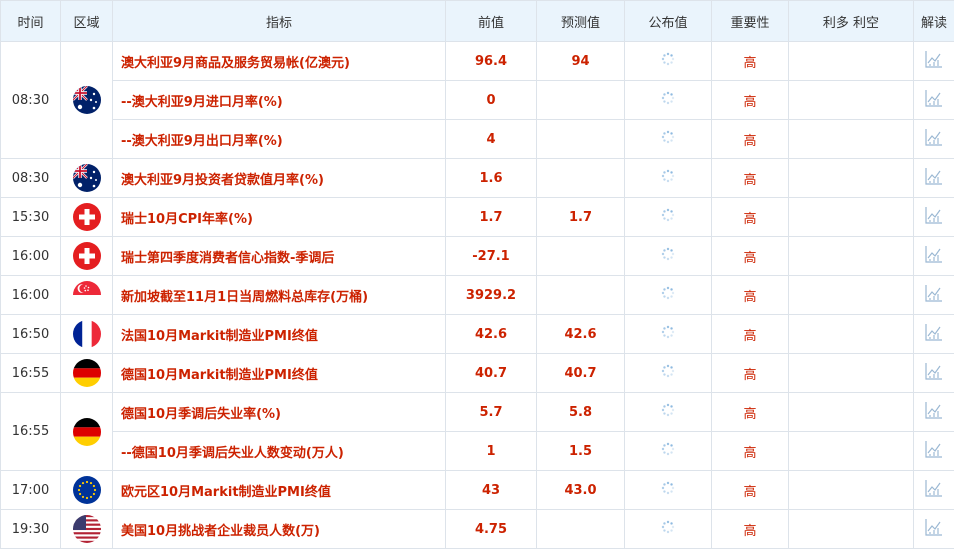  I want to click on header-impact: 利多 利空, so click(851, 21).